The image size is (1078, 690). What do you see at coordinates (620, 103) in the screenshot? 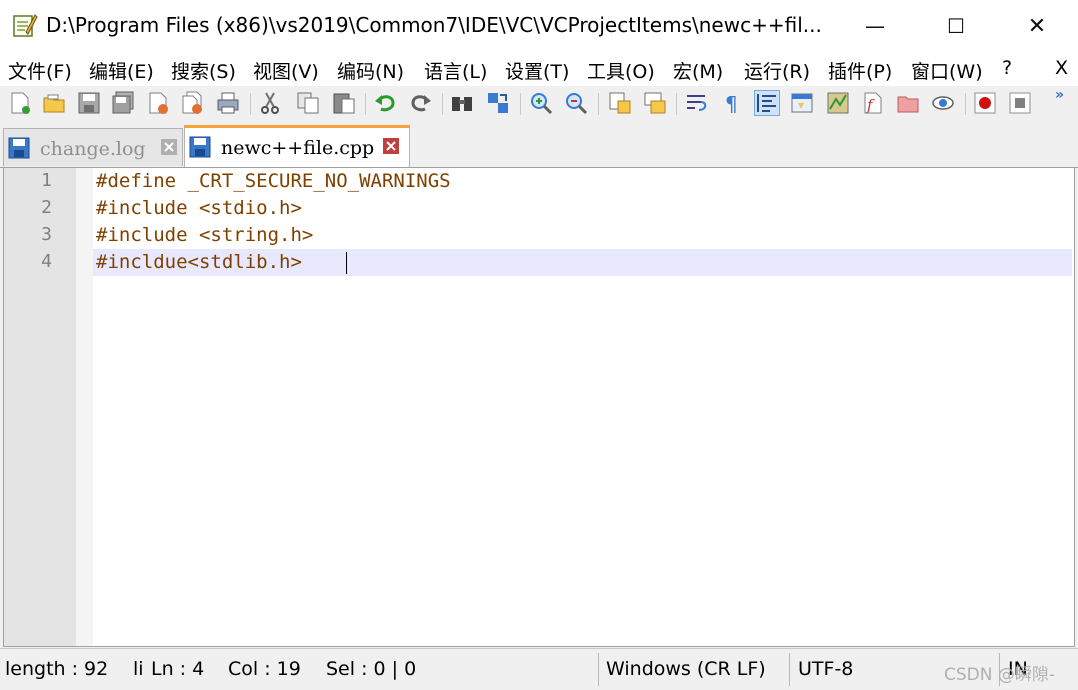
I see `sync-vertical-icon` at bounding box center [620, 103].